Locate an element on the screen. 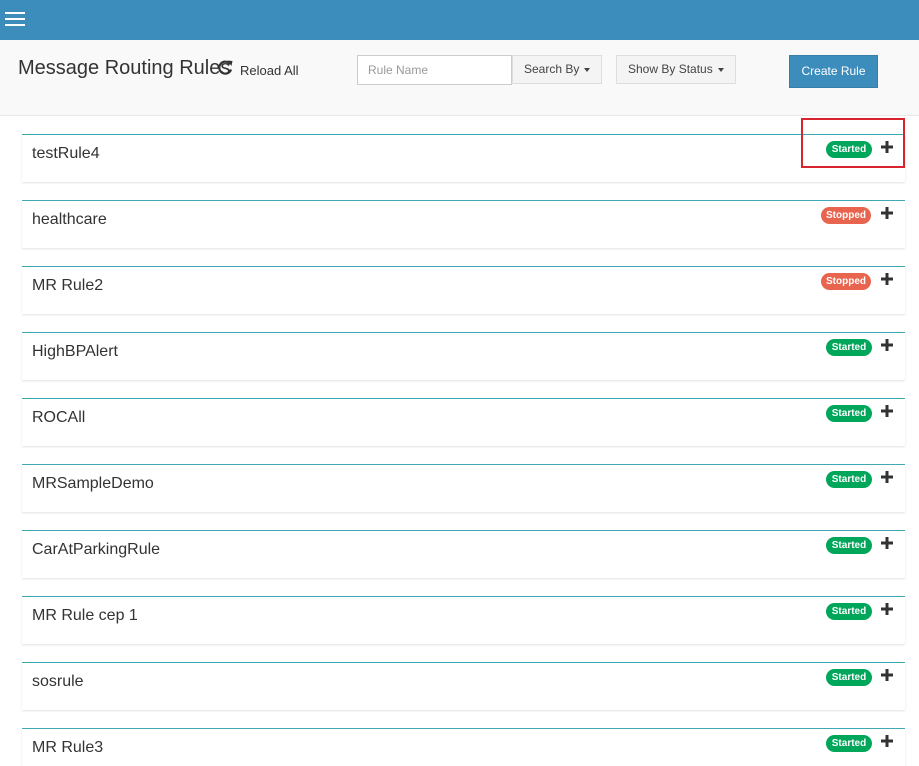 Image resolution: width=919 pixels, height=766 pixels. top-navbar is located at coordinates (459, 20).